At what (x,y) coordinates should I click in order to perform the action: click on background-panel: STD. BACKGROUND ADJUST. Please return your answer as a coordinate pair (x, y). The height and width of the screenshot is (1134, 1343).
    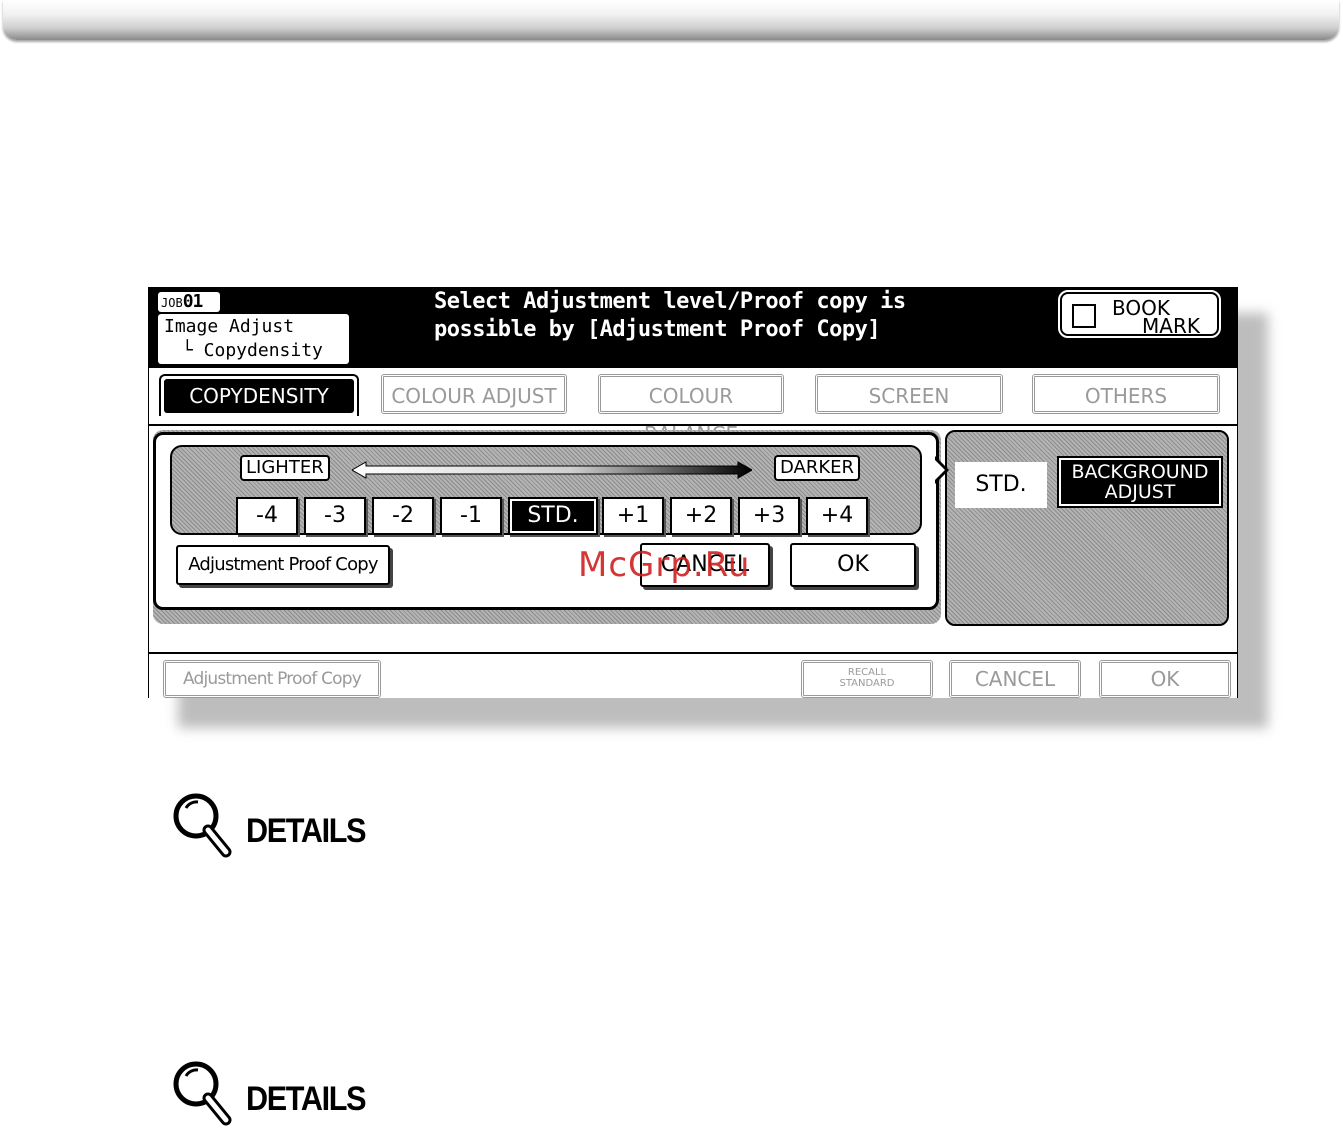
    Looking at the image, I should click on (1087, 528).